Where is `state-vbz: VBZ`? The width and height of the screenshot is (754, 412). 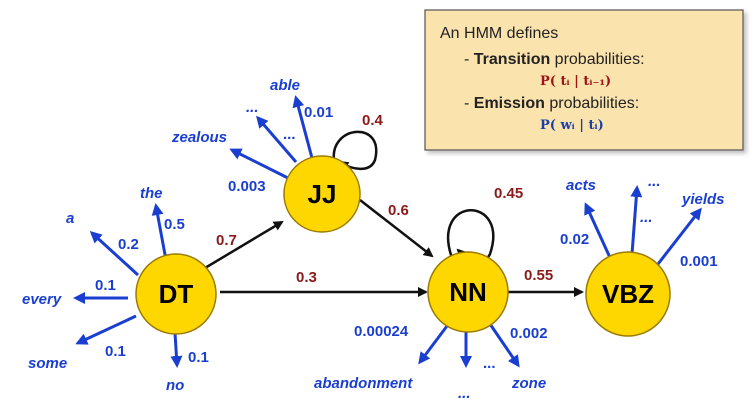 state-vbz: VBZ is located at coordinates (628, 294).